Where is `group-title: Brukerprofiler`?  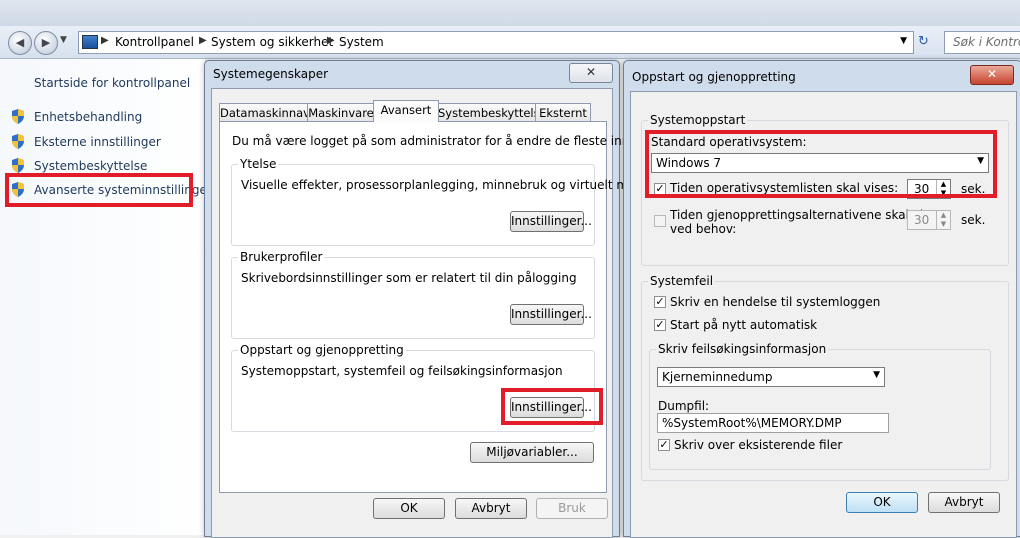
group-title: Brukerprofiler is located at coordinates (281, 257).